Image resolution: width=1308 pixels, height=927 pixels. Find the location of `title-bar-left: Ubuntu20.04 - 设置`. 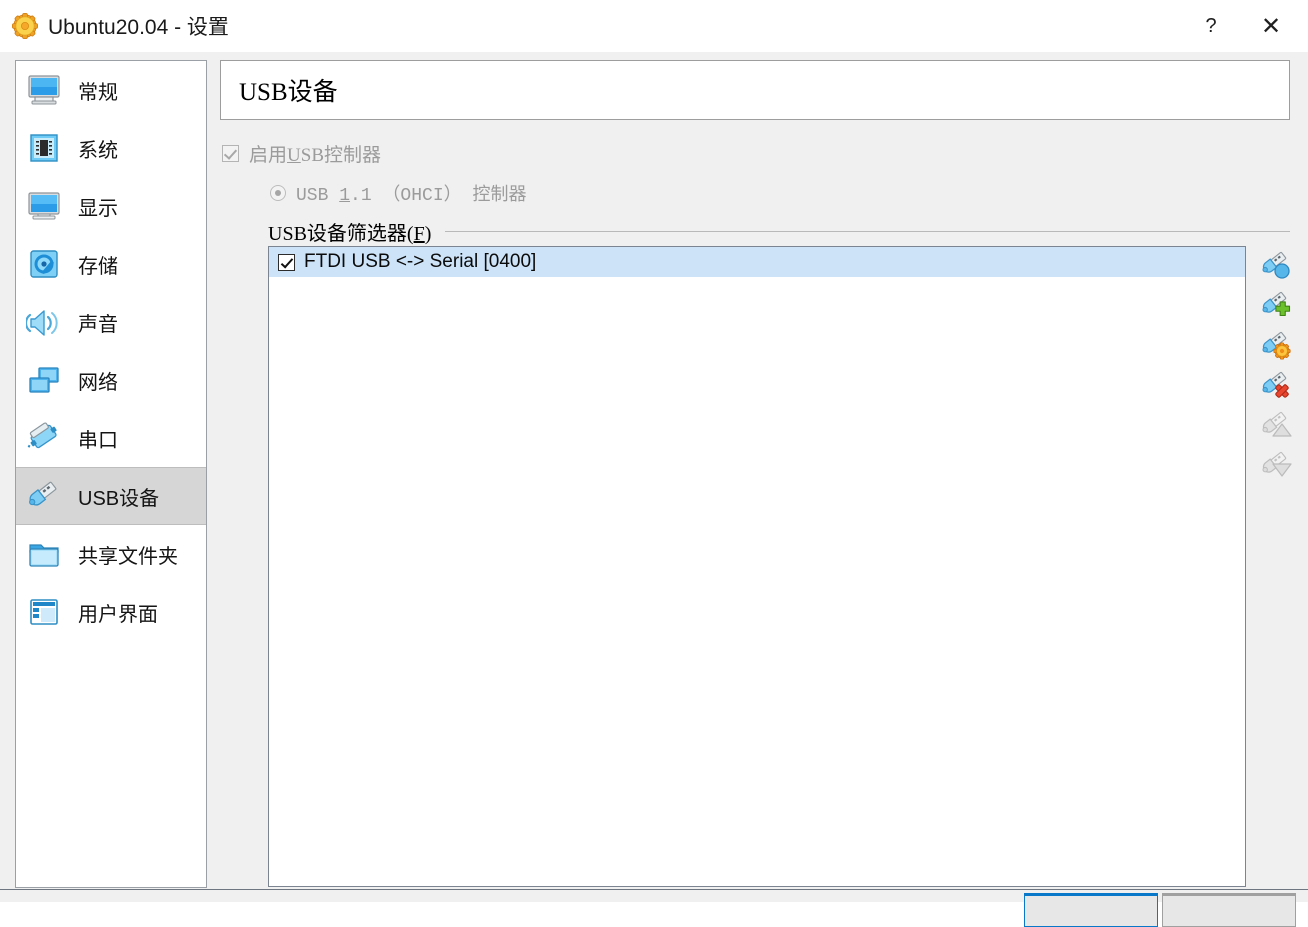

title-bar-left: Ubuntu20.04 - 设置 is located at coordinates (120, 26).